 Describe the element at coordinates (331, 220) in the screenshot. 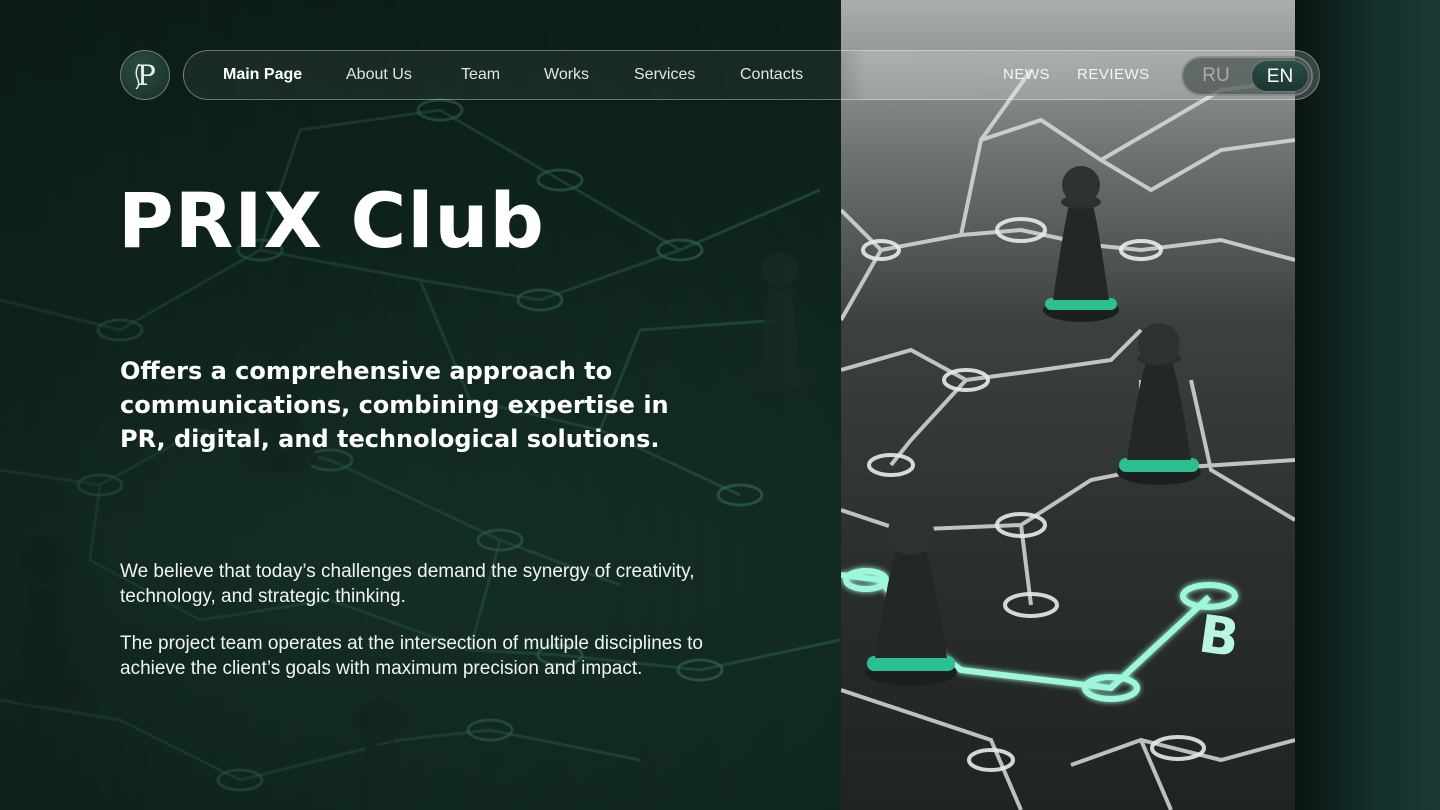

I see `page-title: PRIX Club` at that location.